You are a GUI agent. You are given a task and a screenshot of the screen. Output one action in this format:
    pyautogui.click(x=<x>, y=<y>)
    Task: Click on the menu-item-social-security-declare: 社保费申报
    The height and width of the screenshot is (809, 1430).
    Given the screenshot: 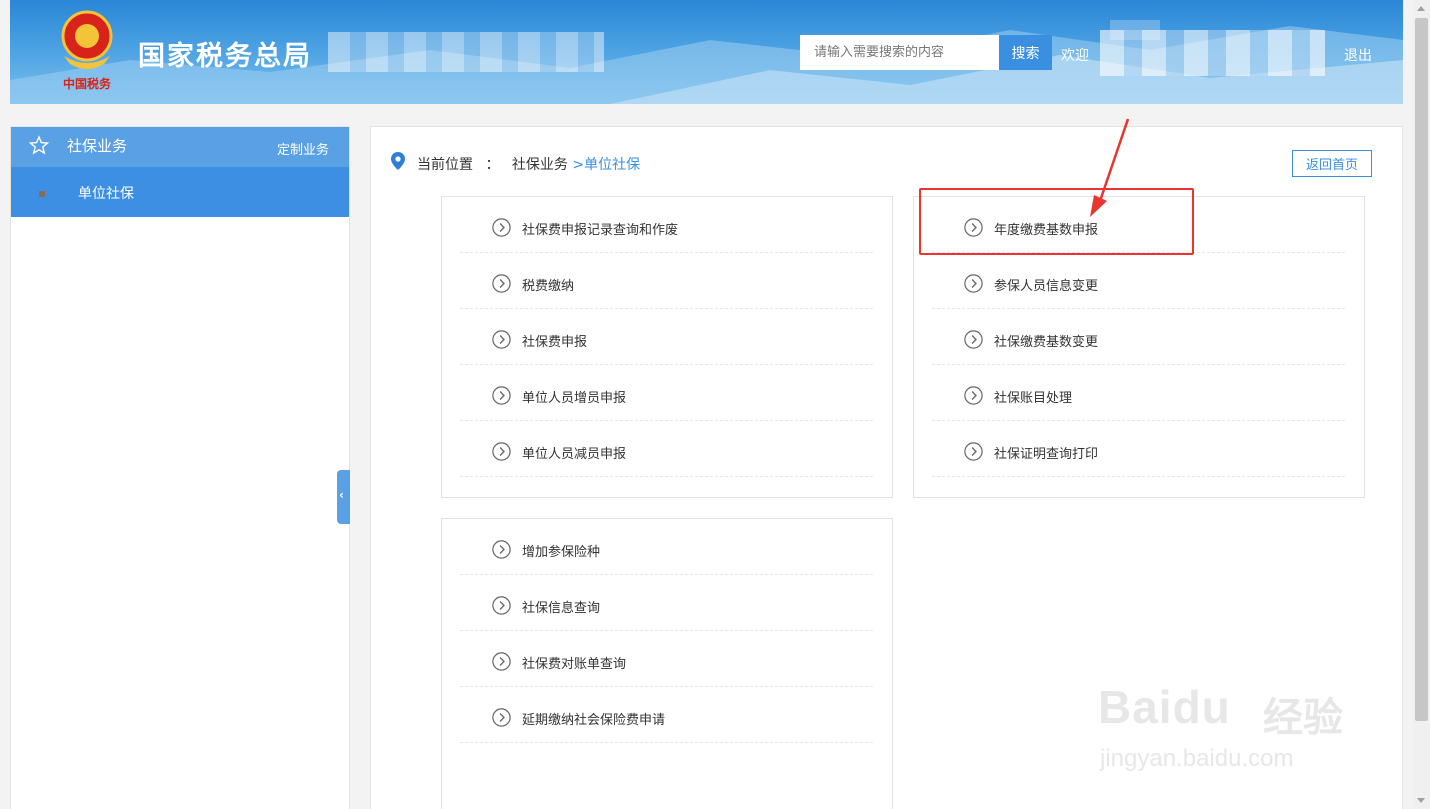 What is the action you would take?
    pyautogui.click(x=666, y=337)
    